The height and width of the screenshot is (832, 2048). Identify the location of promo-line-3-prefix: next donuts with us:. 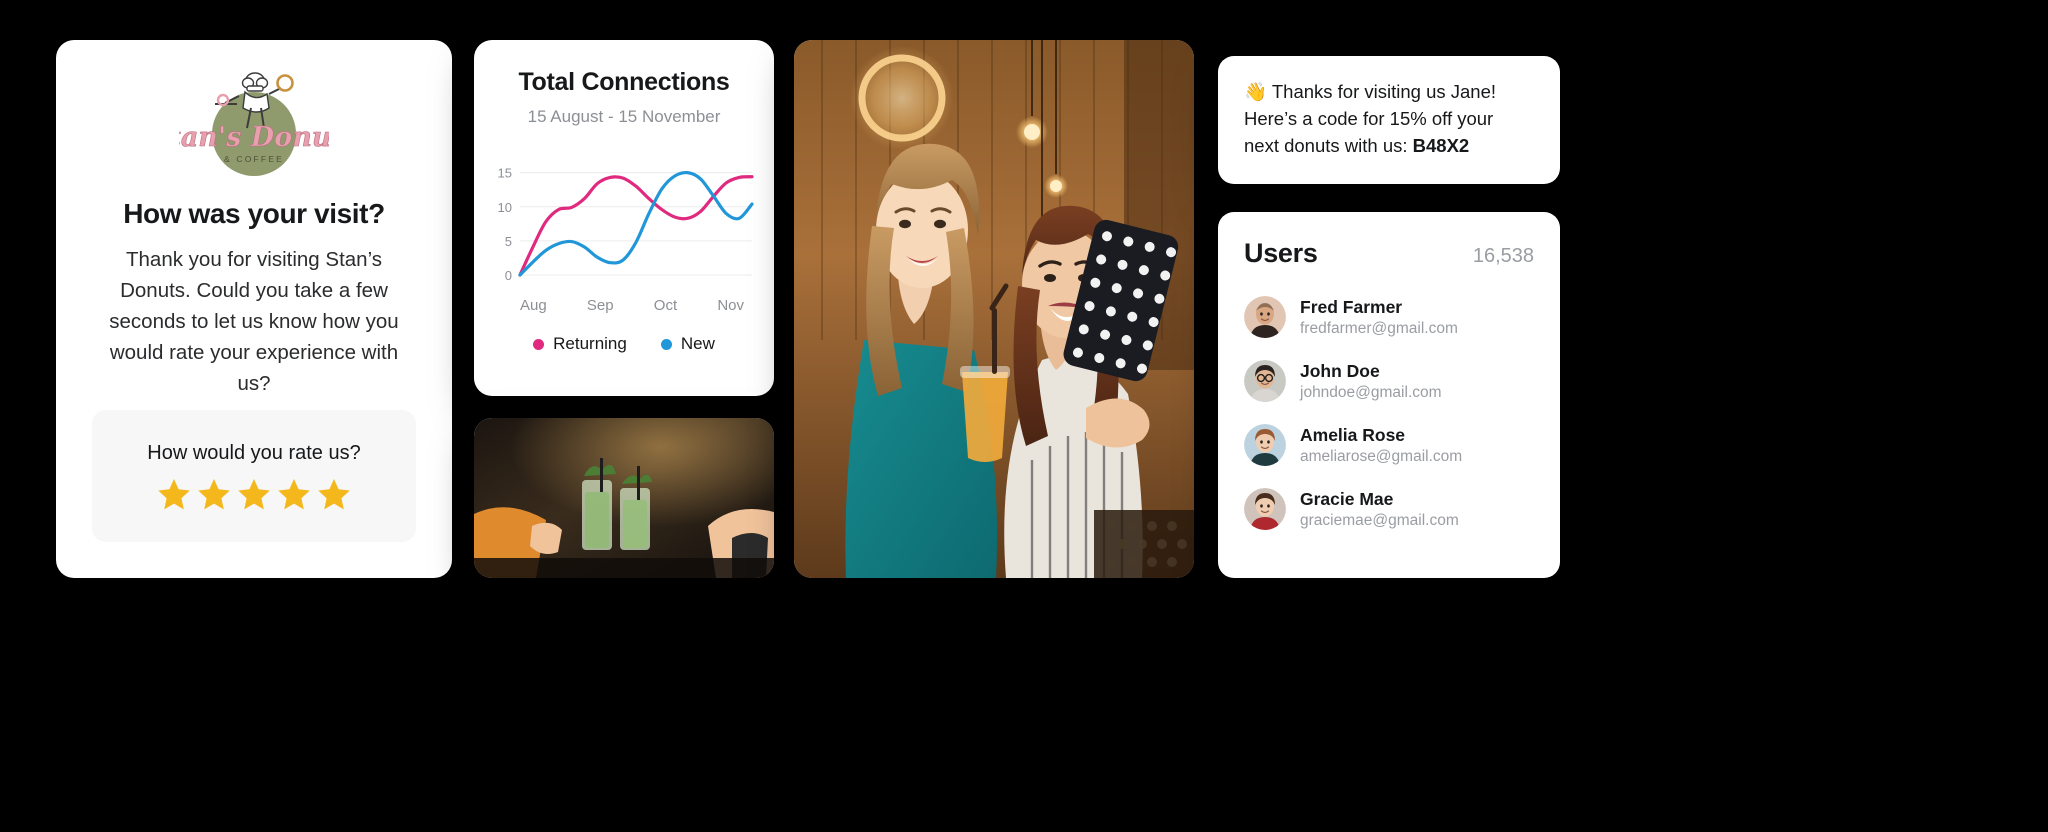
(1328, 145).